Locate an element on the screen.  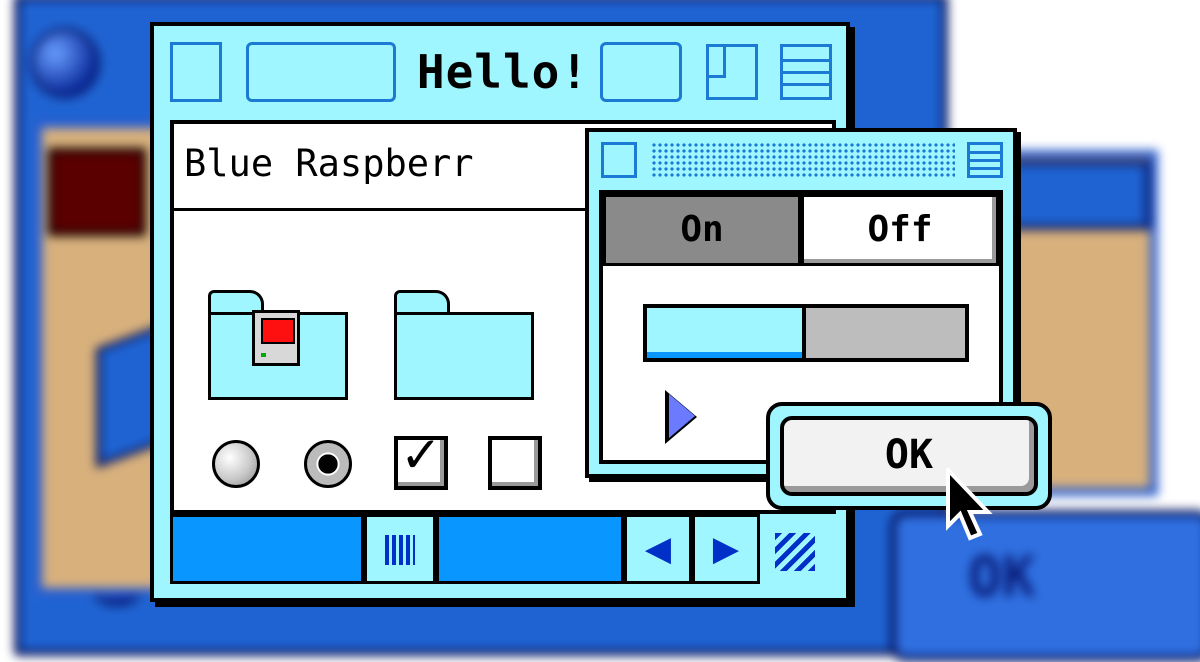
checkbox-checked: ✓ is located at coordinates (421, 460).